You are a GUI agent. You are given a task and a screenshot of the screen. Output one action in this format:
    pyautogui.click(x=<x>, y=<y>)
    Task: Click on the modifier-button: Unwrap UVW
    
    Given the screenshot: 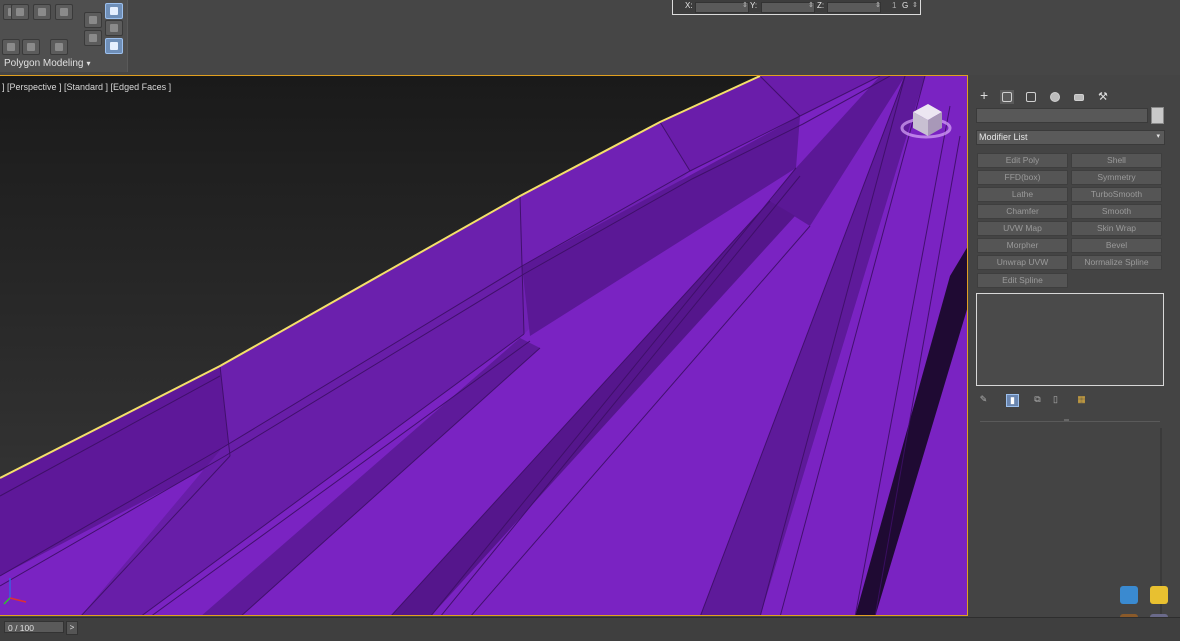 What is the action you would take?
    pyautogui.click(x=1022, y=262)
    